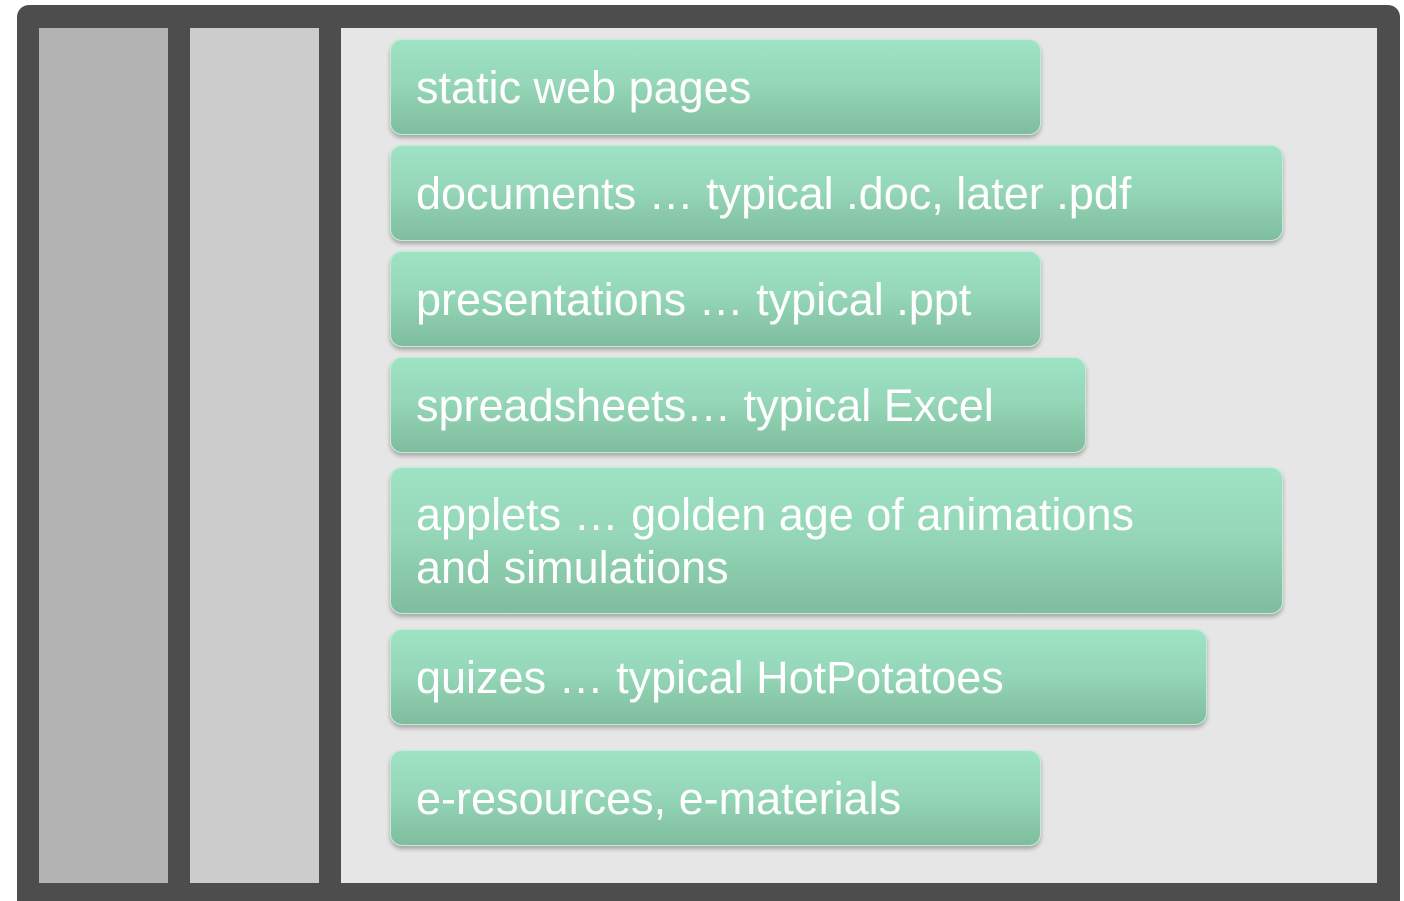 The width and height of the screenshot is (1404, 901). I want to click on list-item-e-resources: e-resources, e-materials, so click(715, 798).